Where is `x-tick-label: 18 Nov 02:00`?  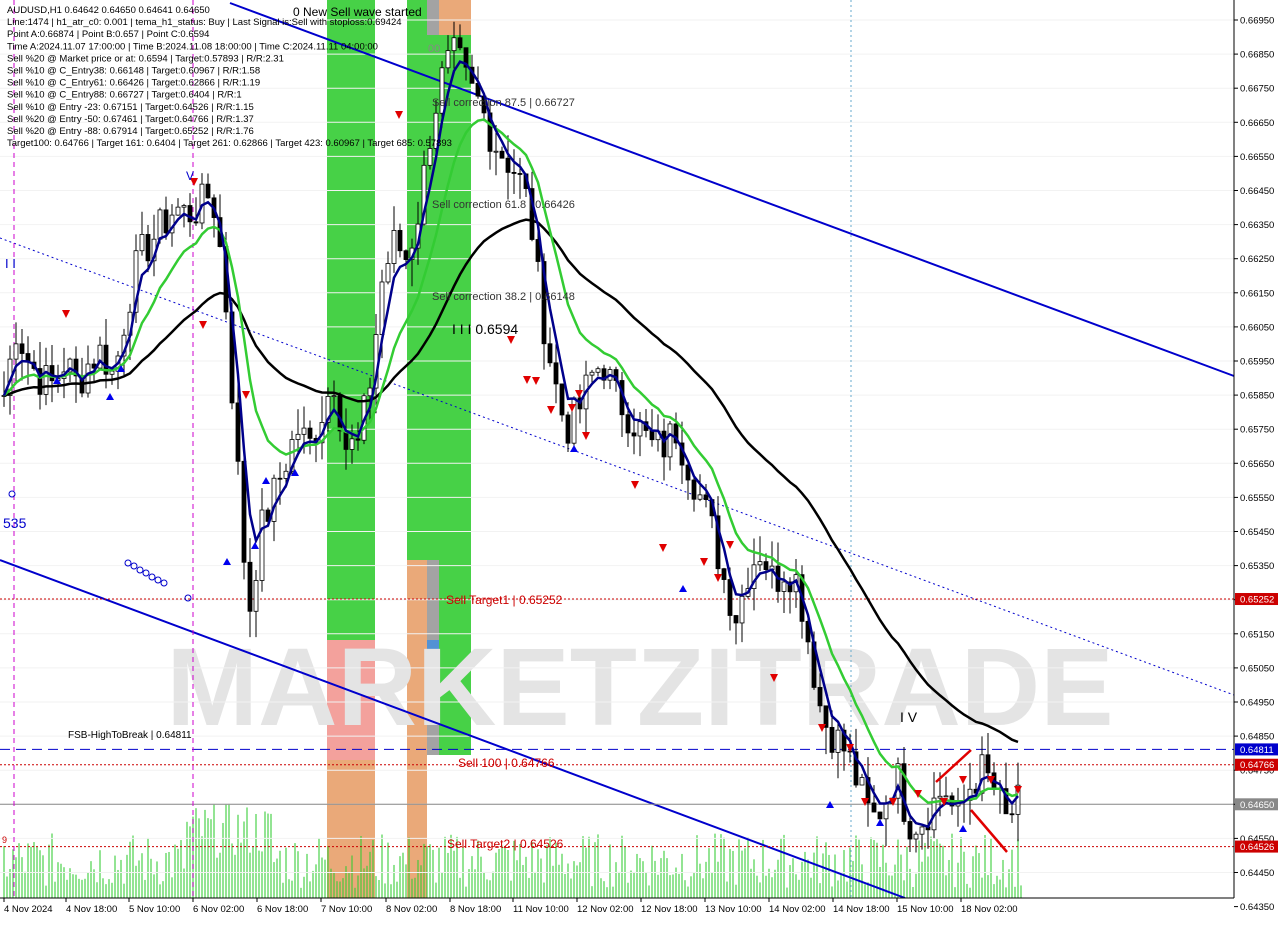 x-tick-label: 18 Nov 02:00 is located at coordinates (989, 909).